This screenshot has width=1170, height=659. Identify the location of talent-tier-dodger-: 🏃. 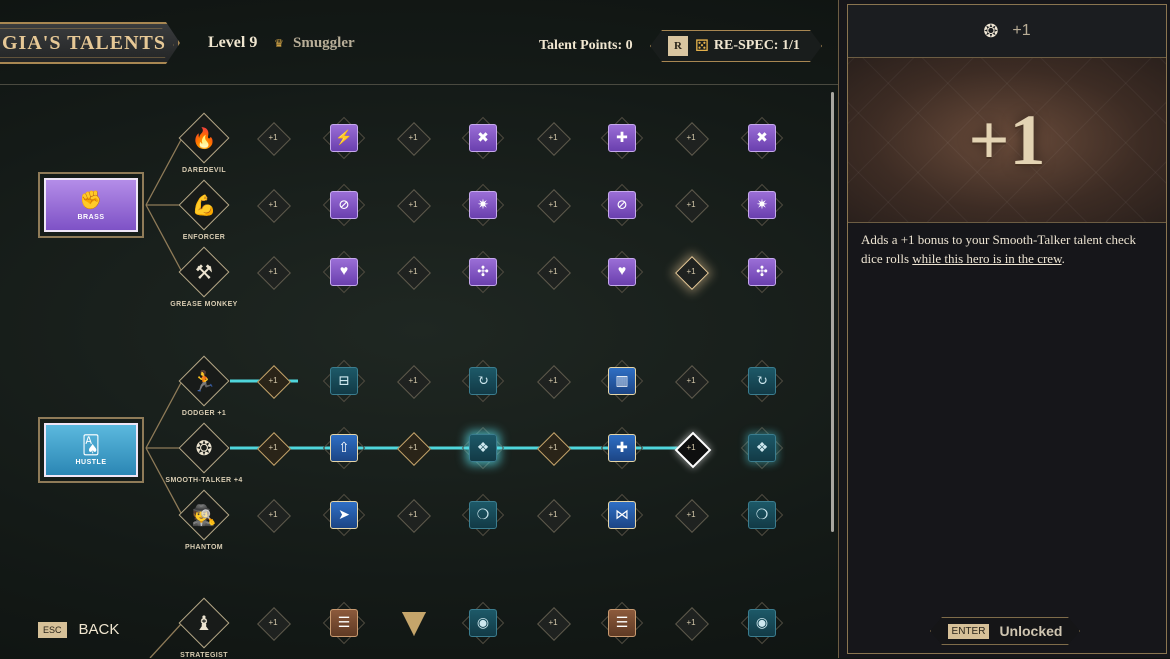
(204, 381).